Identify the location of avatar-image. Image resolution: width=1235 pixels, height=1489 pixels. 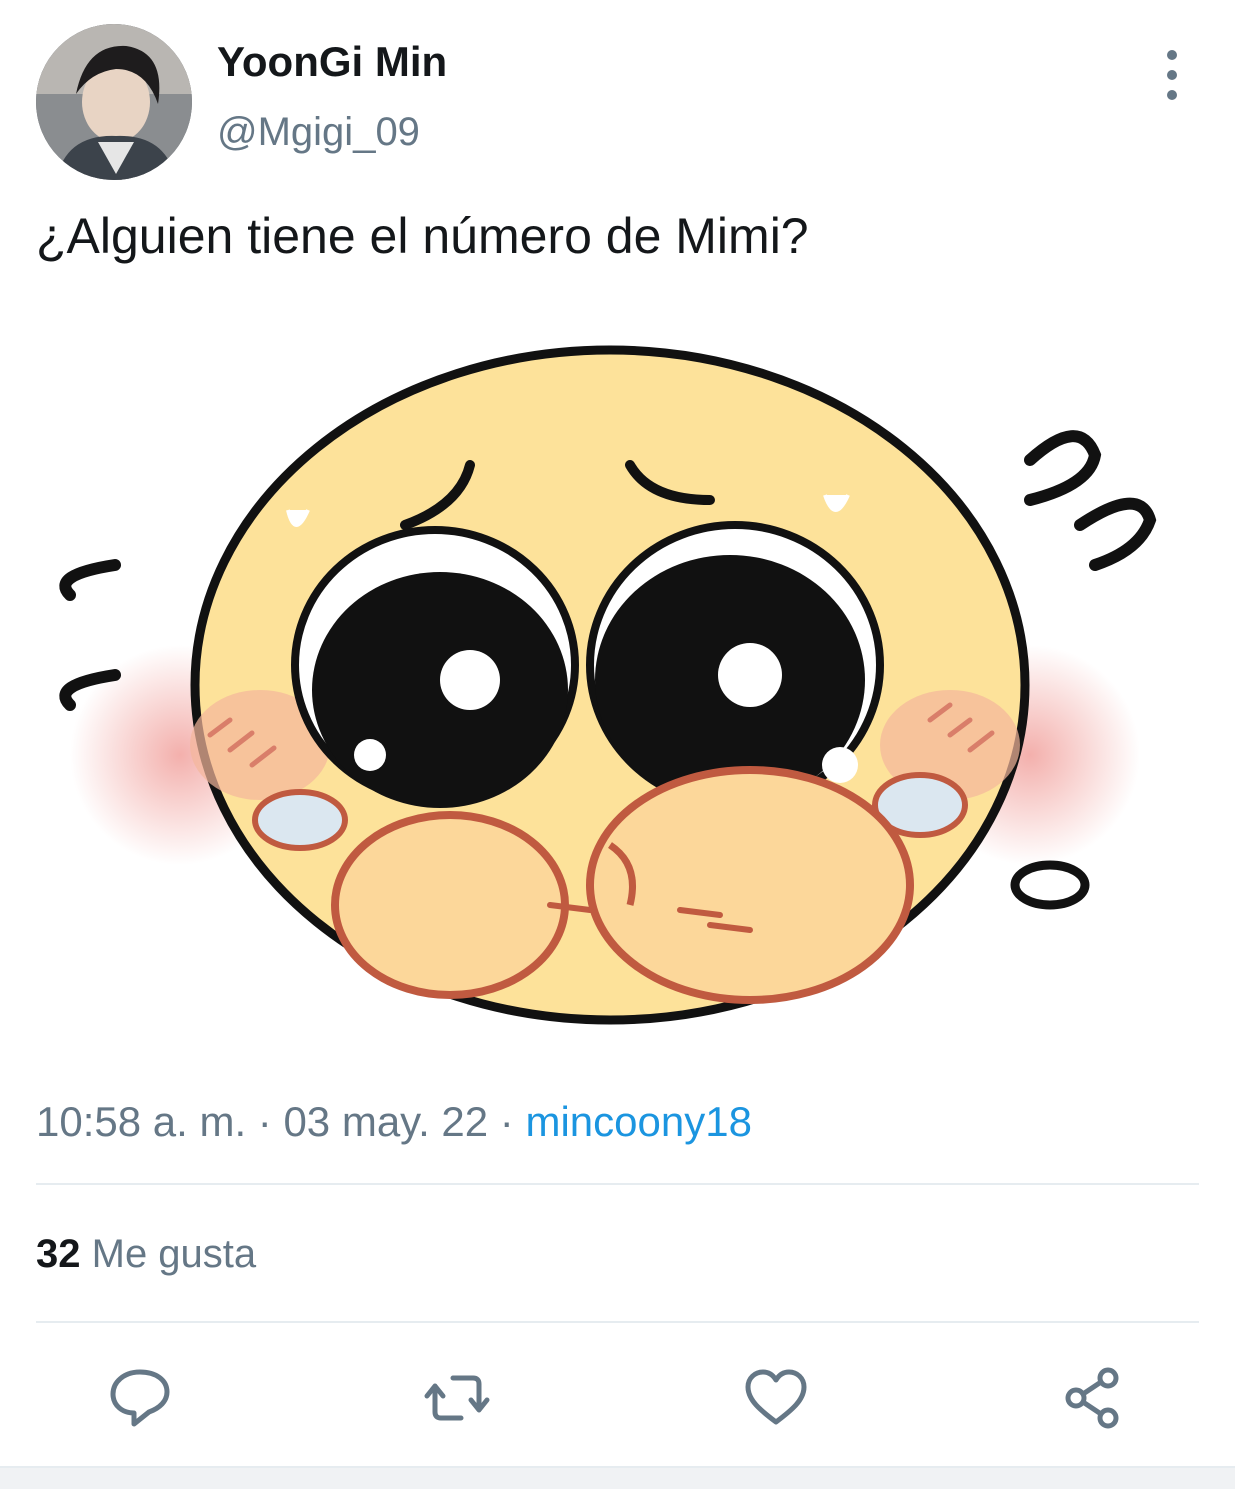
(114, 102).